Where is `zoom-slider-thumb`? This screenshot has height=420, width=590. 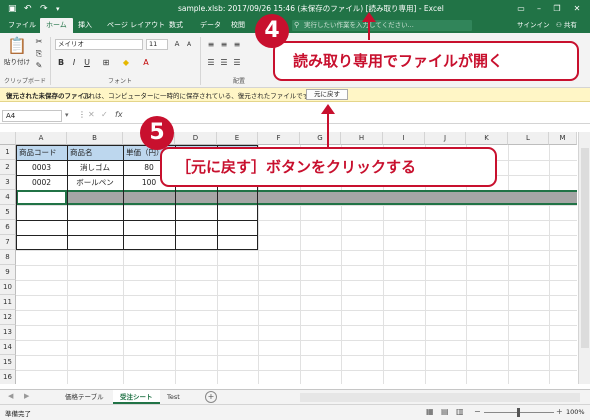 zoom-slider-thumb is located at coordinates (518, 412).